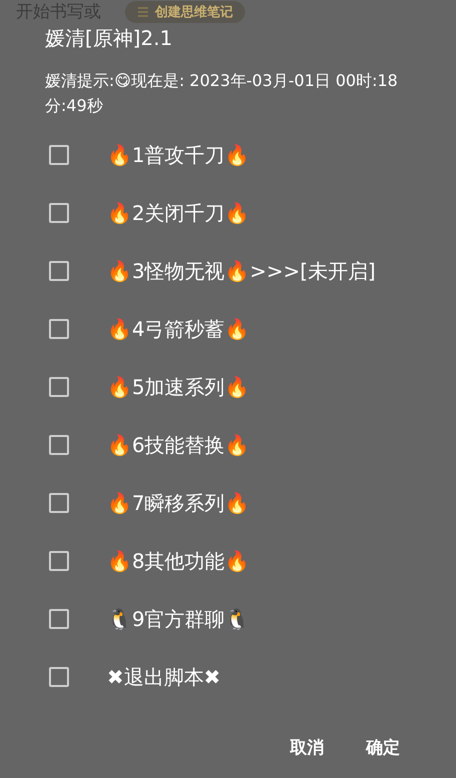 The image size is (456, 778). I want to click on option-label: ✖退出脚本✖, so click(164, 677).